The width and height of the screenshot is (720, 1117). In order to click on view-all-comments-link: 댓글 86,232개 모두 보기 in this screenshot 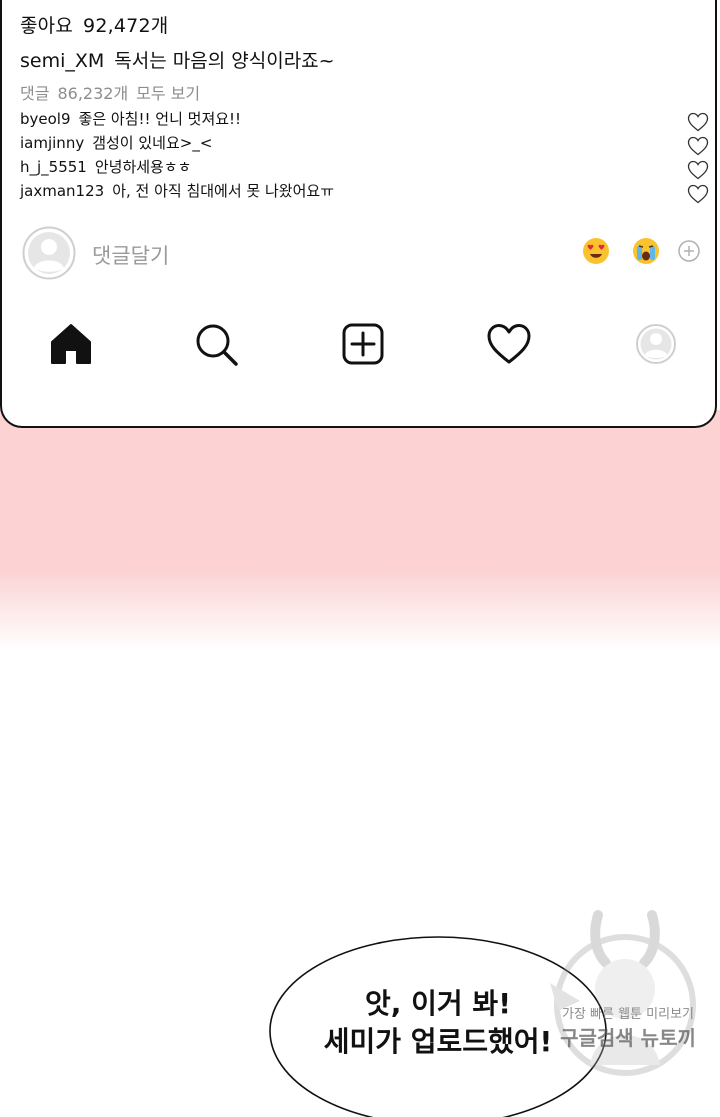, I will do `click(110, 92)`.